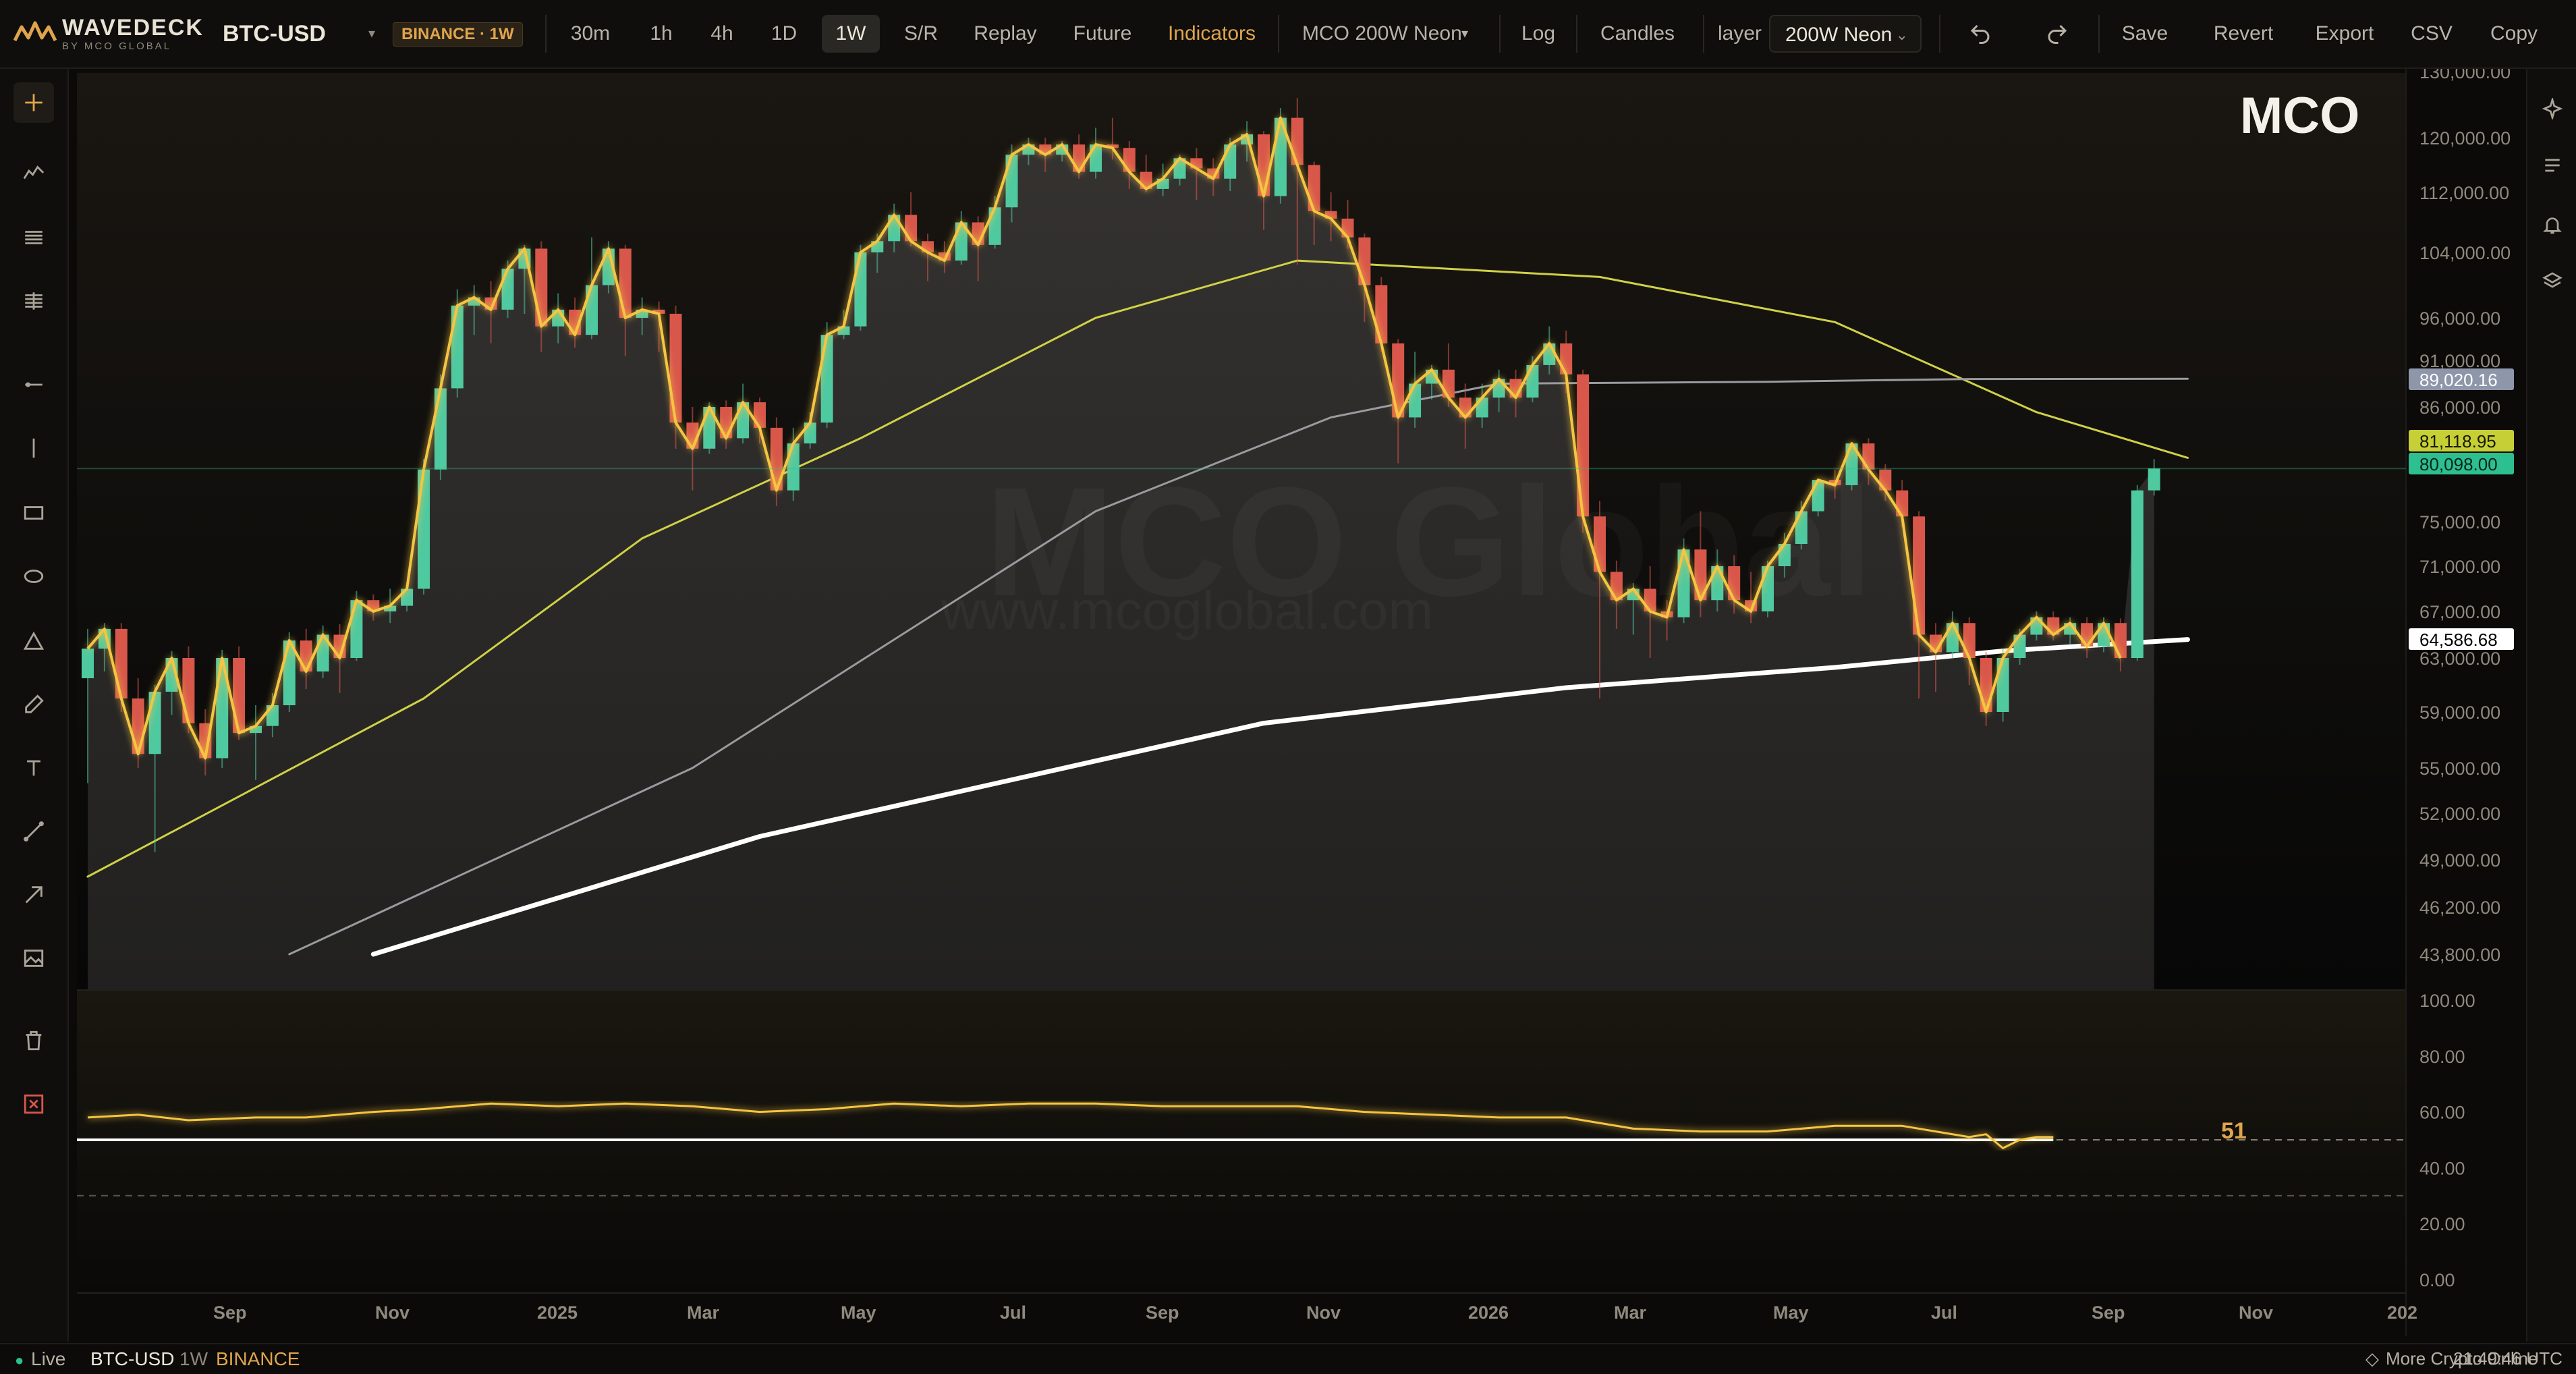 The image size is (2576, 1374). What do you see at coordinates (2344, 34) in the screenshot?
I see `export-button: Export` at bounding box center [2344, 34].